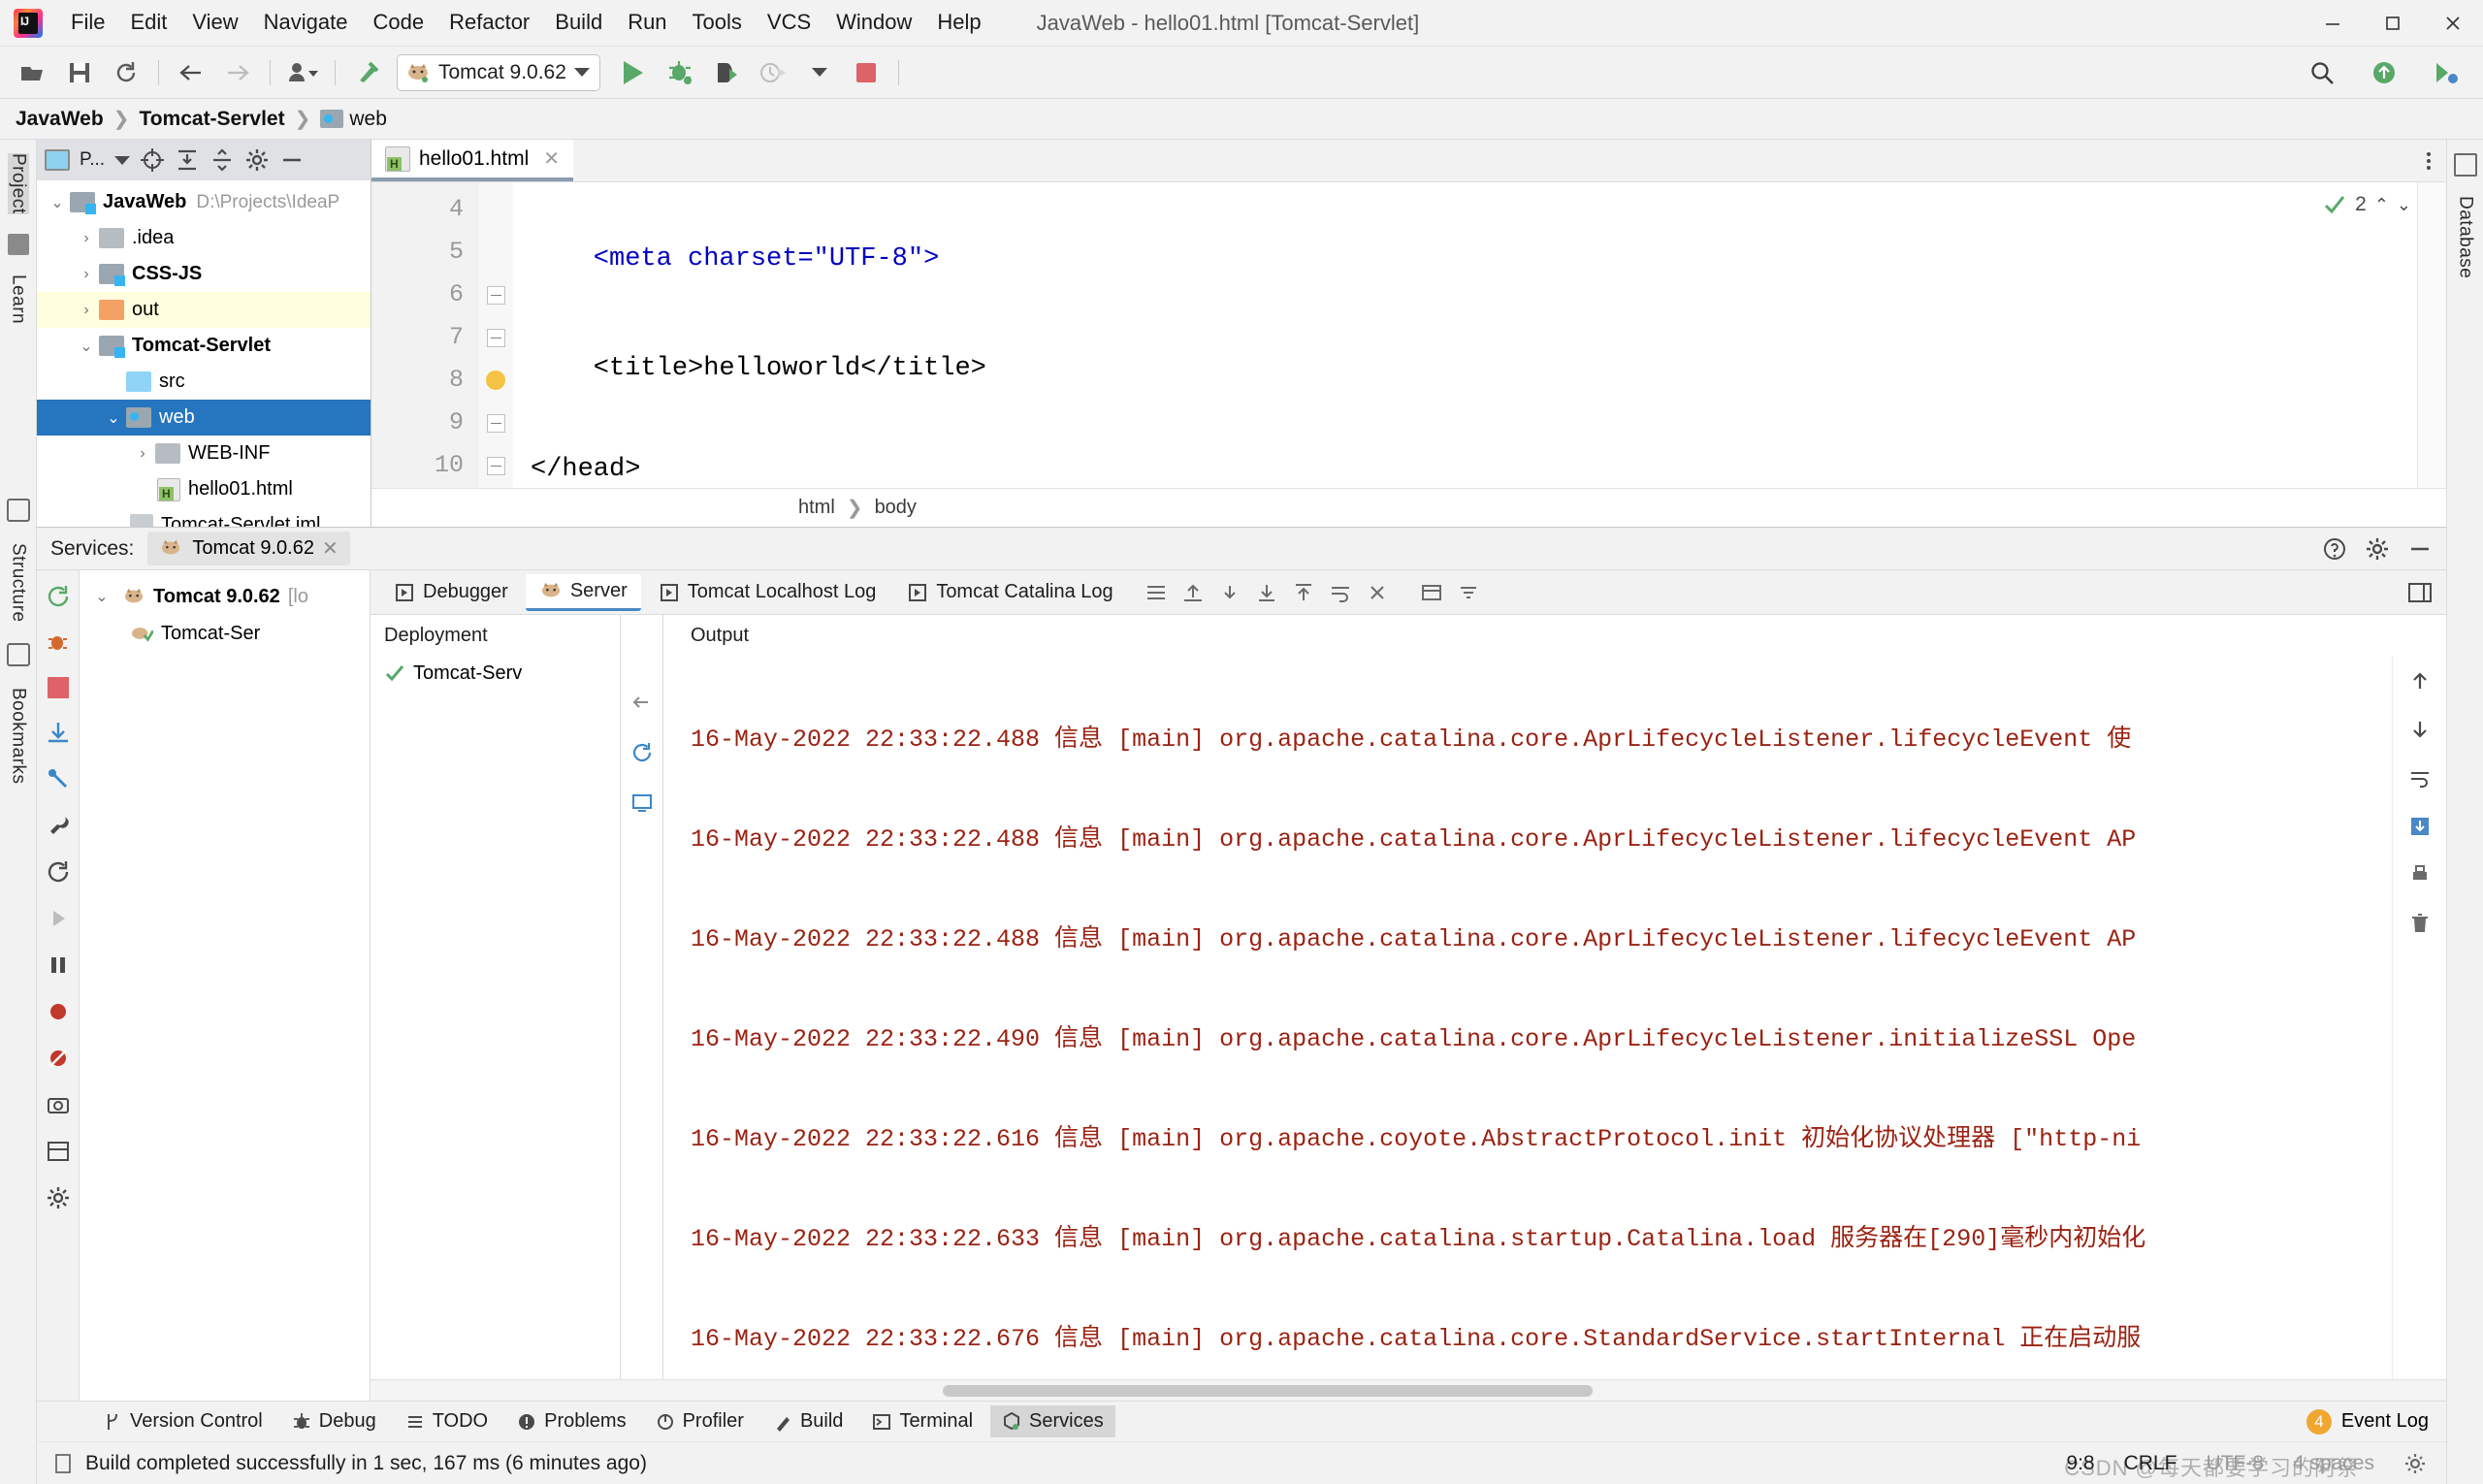  Describe the element at coordinates (2333, 24) in the screenshot. I see `minimize-button` at that location.